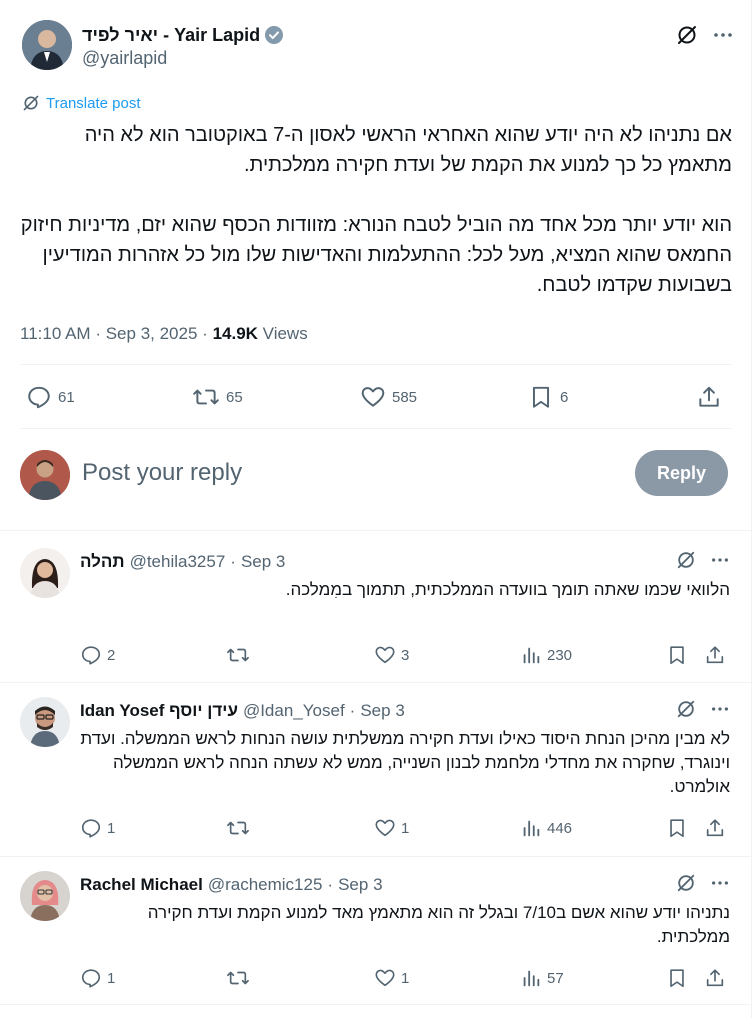  I want to click on reply-button: 2, so click(97, 655).